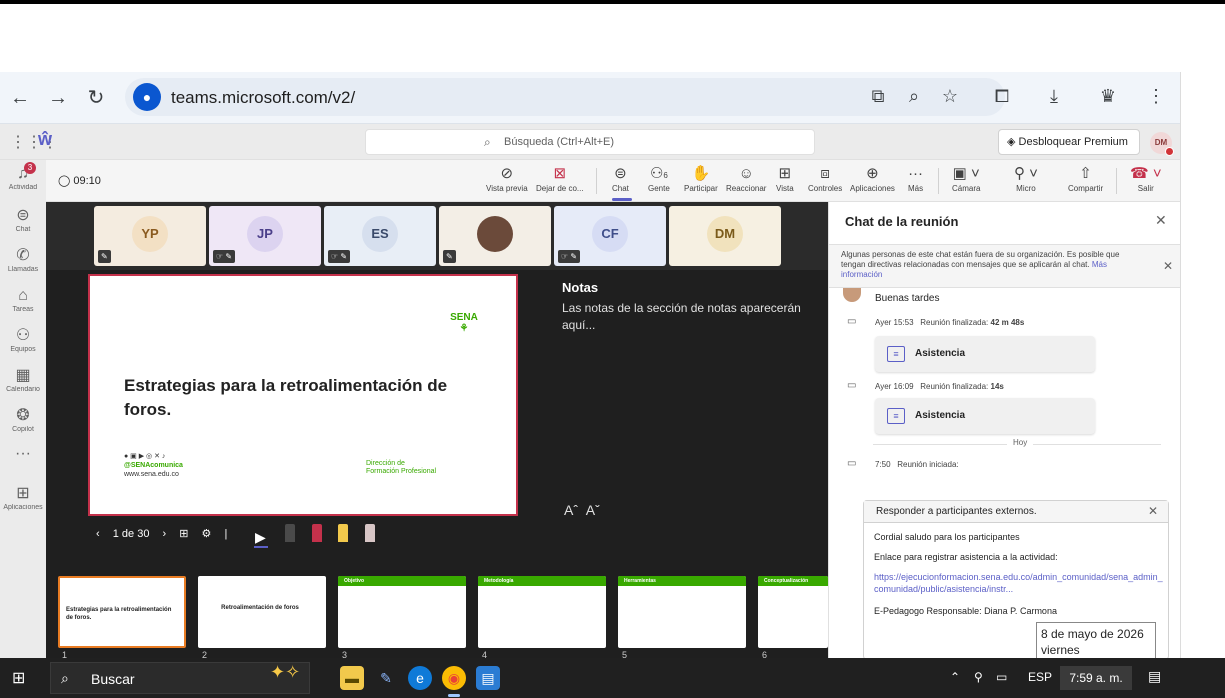 Image resolution: width=1225 pixels, height=698 pixels. Describe the element at coordinates (786, 581) in the screenshot. I see `thumb-title: Conceptualización` at that location.